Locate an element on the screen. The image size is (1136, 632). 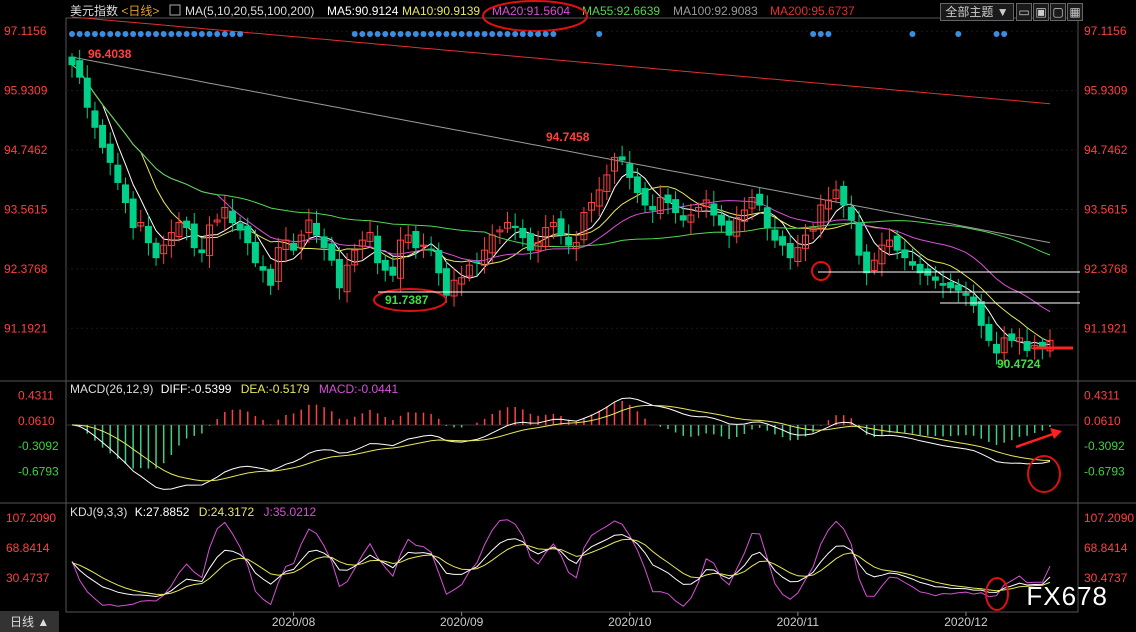
period-label: <日线> is located at coordinates (140, 11).